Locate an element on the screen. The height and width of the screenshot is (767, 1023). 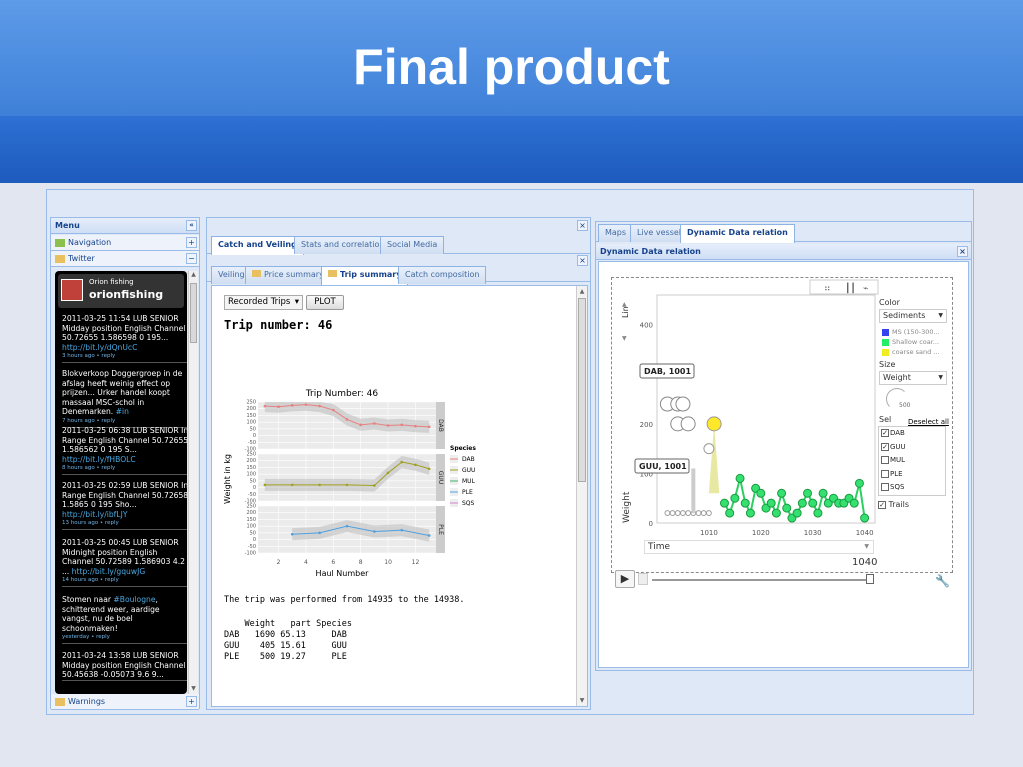
y-tick-label: 100 is located at coordinates (251, 527).